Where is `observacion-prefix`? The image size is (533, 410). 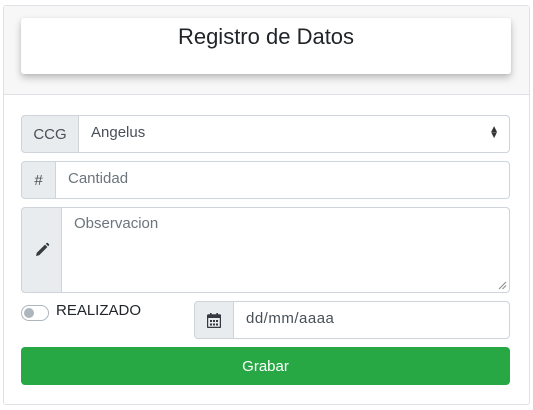
observacion-prefix is located at coordinates (41, 250).